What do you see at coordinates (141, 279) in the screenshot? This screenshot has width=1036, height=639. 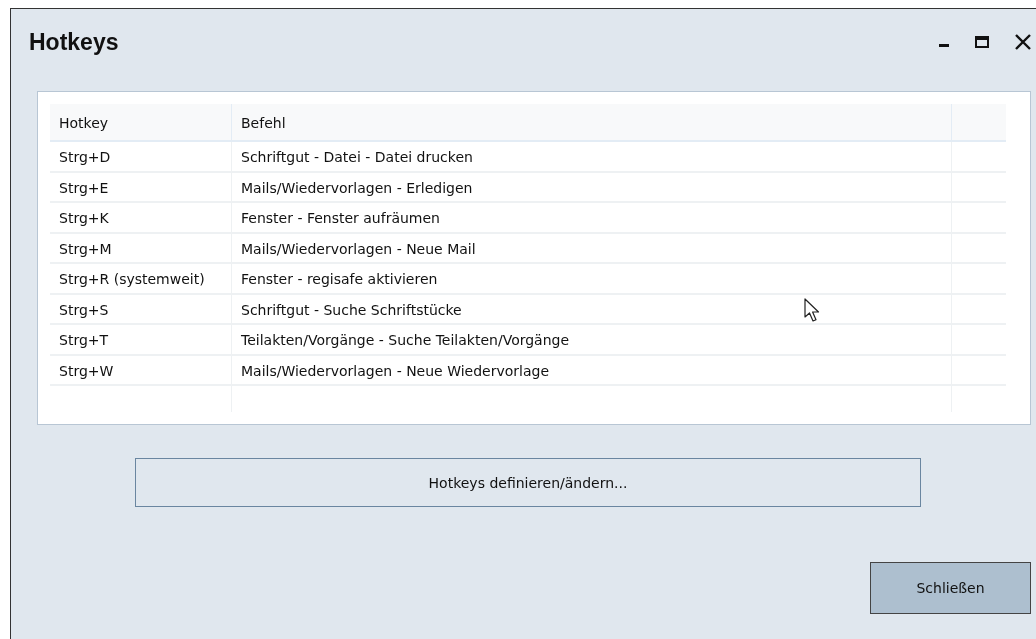 I see `table-cell: Strg+R (systemweit)` at bounding box center [141, 279].